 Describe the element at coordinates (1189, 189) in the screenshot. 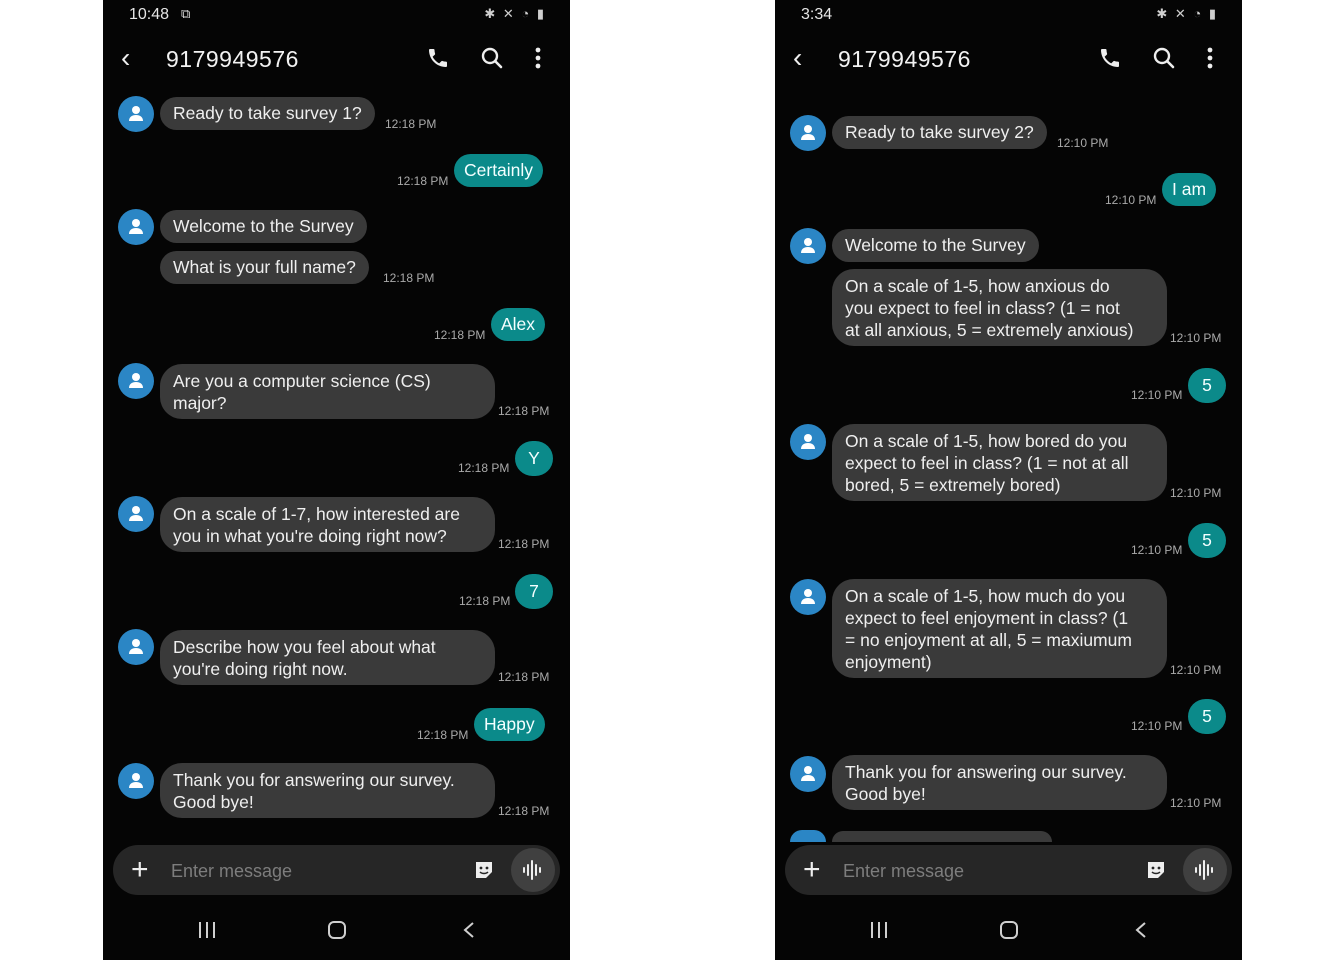

I see `outgoing-message: I am` at that location.